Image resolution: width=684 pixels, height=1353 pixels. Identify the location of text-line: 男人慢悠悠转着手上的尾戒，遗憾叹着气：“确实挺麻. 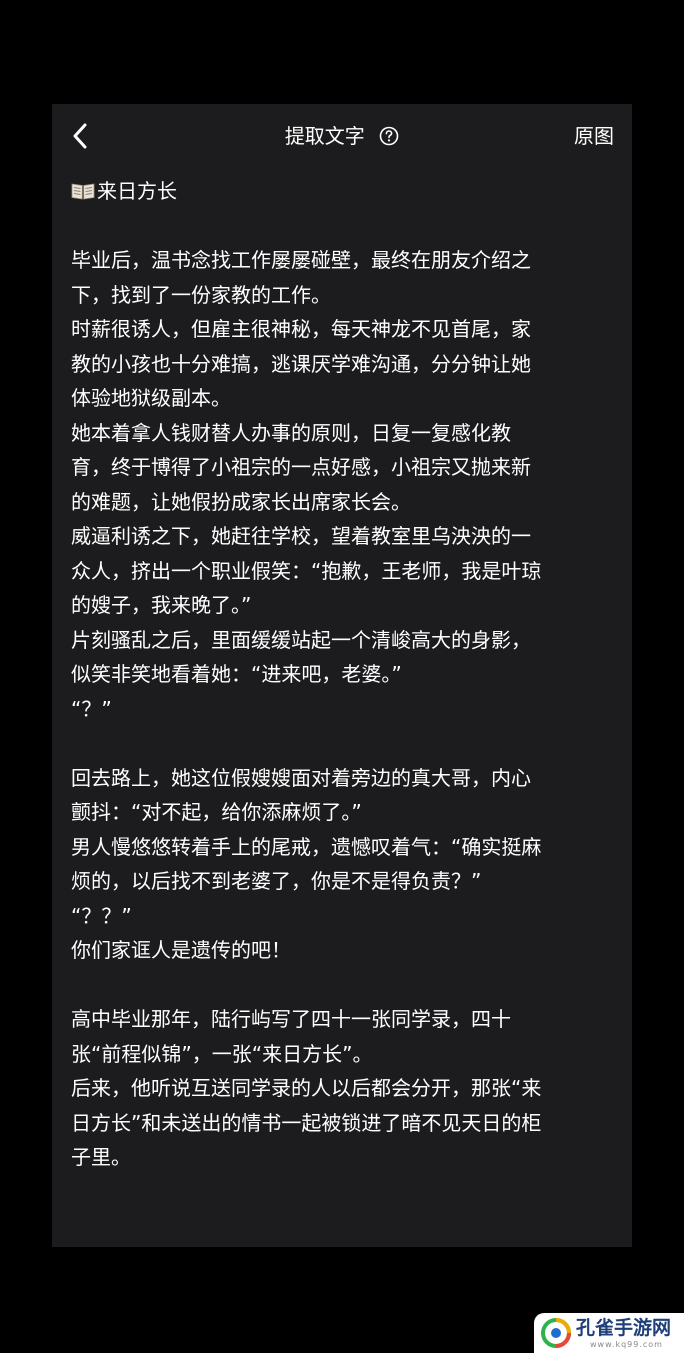
(306, 846).